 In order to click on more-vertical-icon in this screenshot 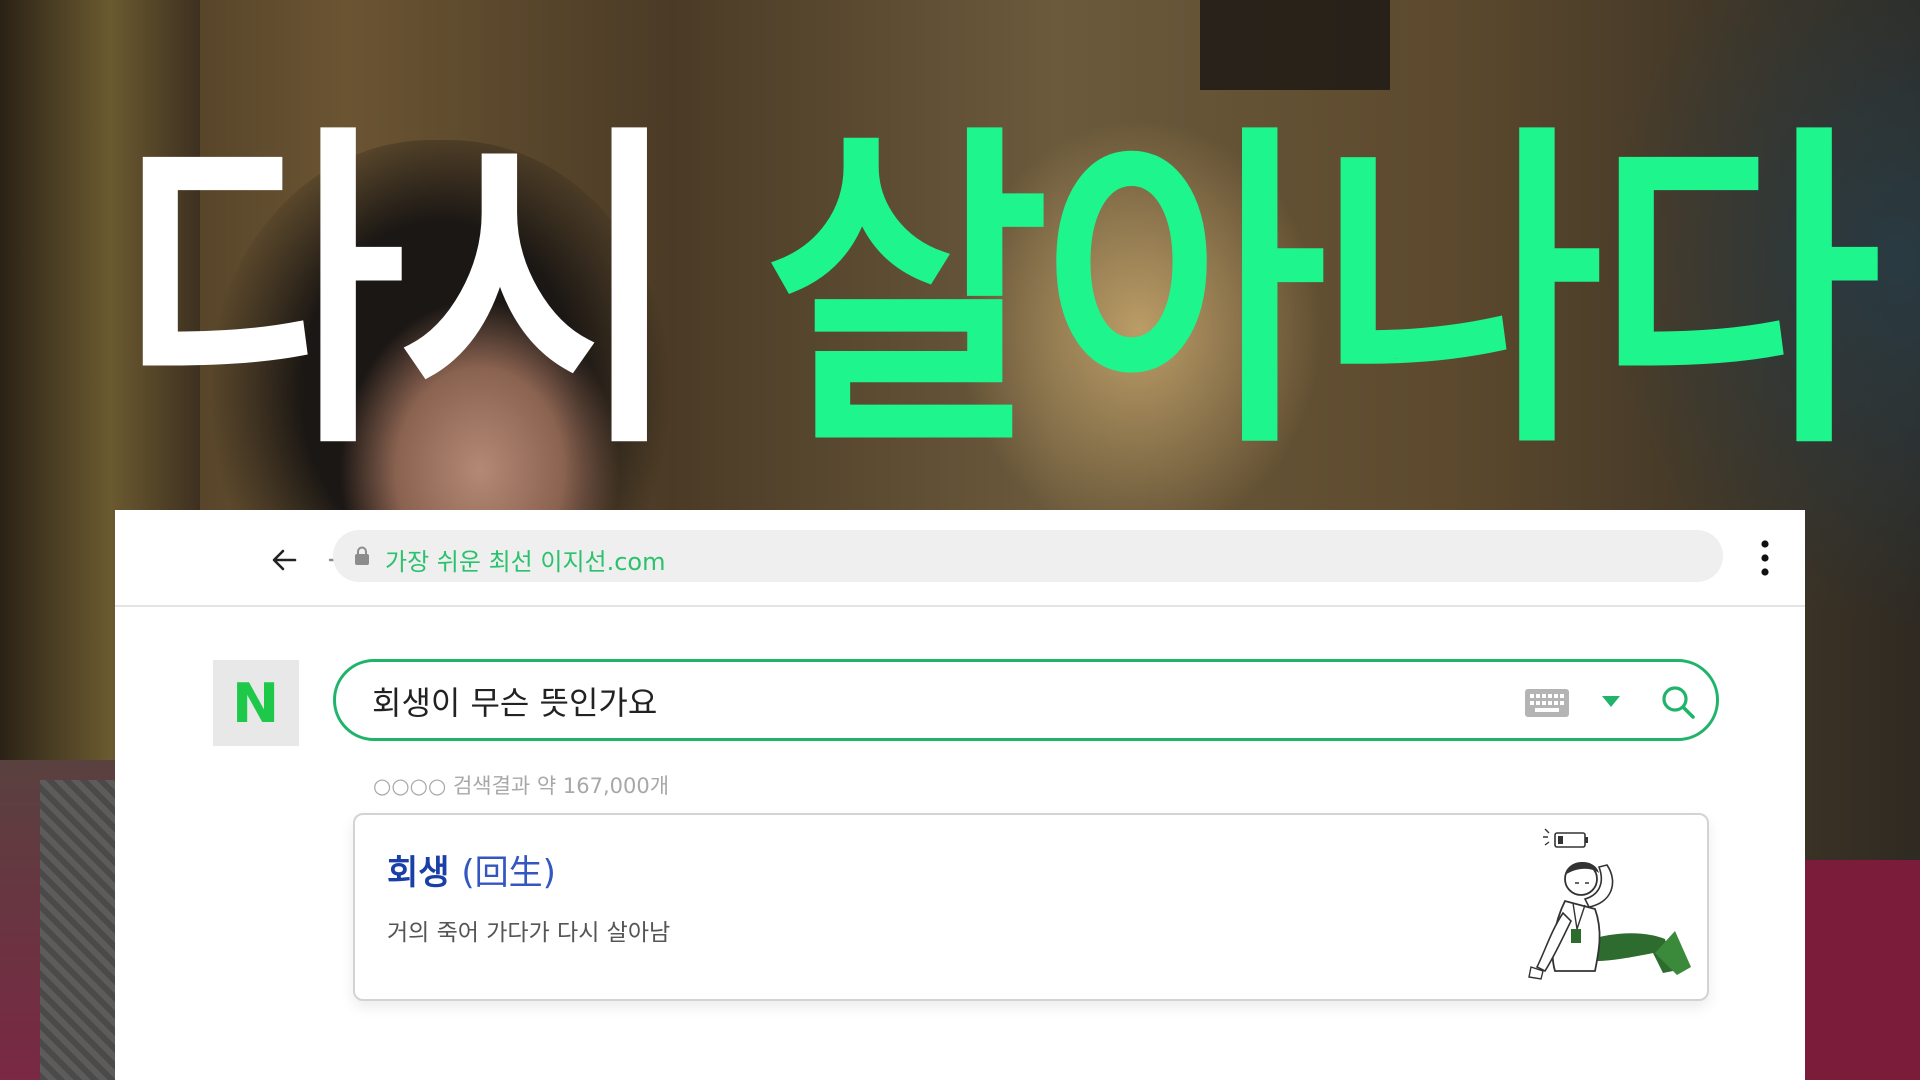, I will do `click(1765, 558)`.